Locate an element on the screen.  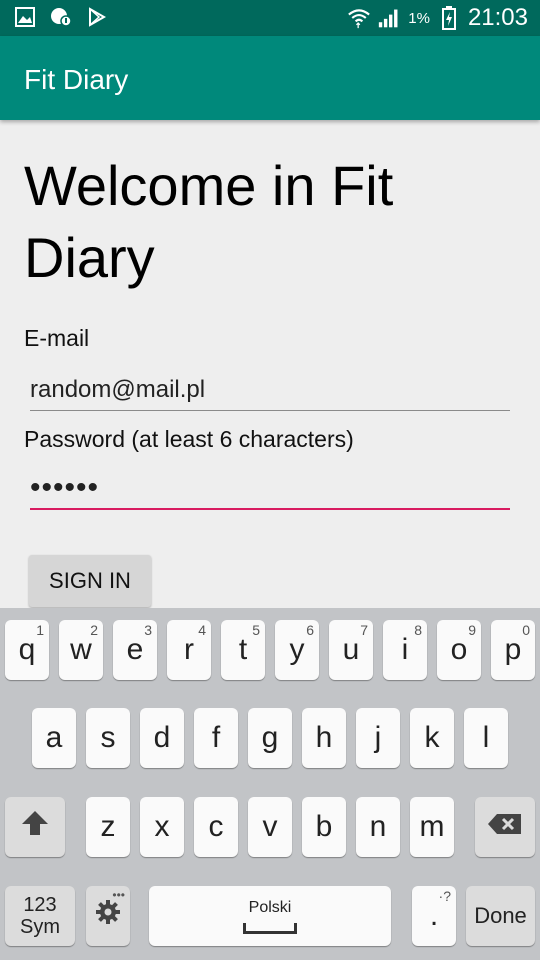
app-title: Fit Diary is located at coordinates (76, 79).